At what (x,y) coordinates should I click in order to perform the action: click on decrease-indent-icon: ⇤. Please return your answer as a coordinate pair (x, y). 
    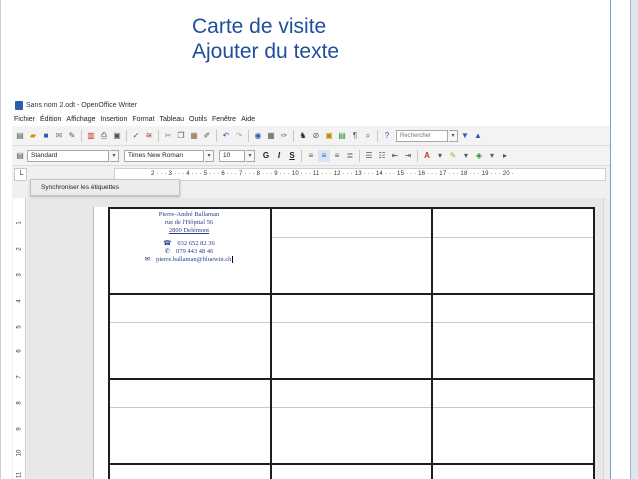
    Looking at the image, I should click on (395, 156).